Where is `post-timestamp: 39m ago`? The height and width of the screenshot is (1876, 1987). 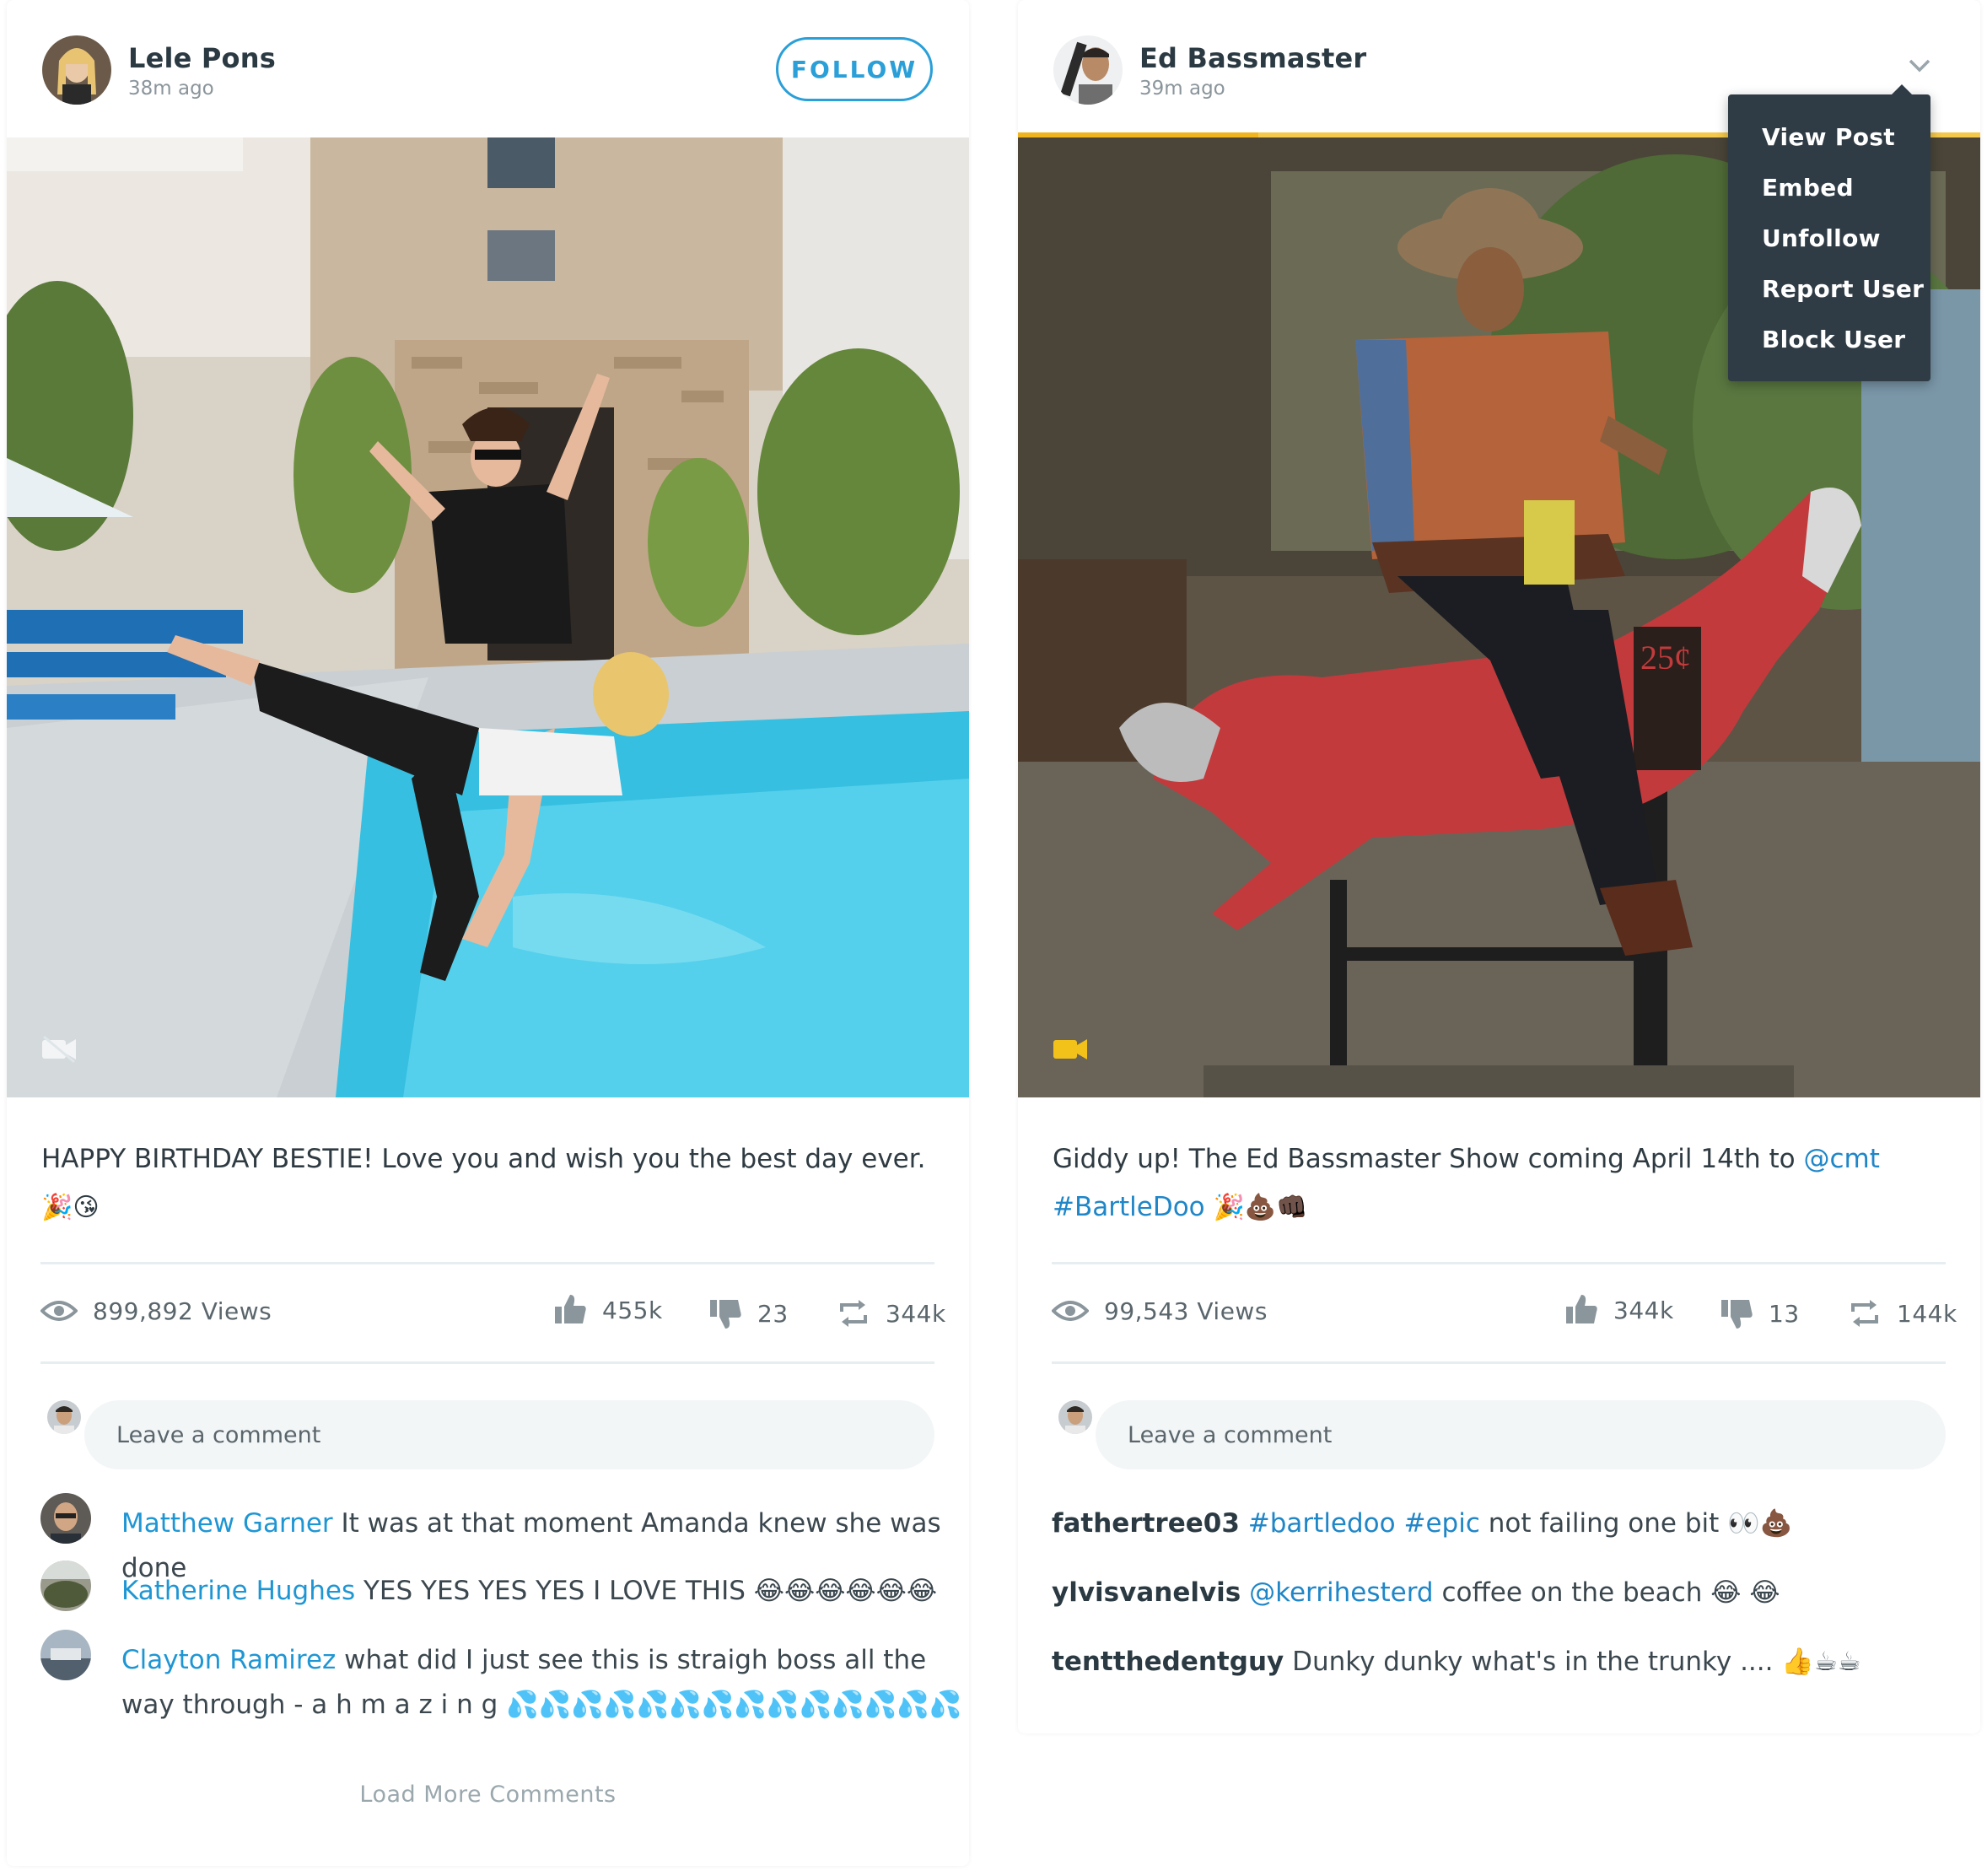
post-timestamp: 39m ago is located at coordinates (1182, 89).